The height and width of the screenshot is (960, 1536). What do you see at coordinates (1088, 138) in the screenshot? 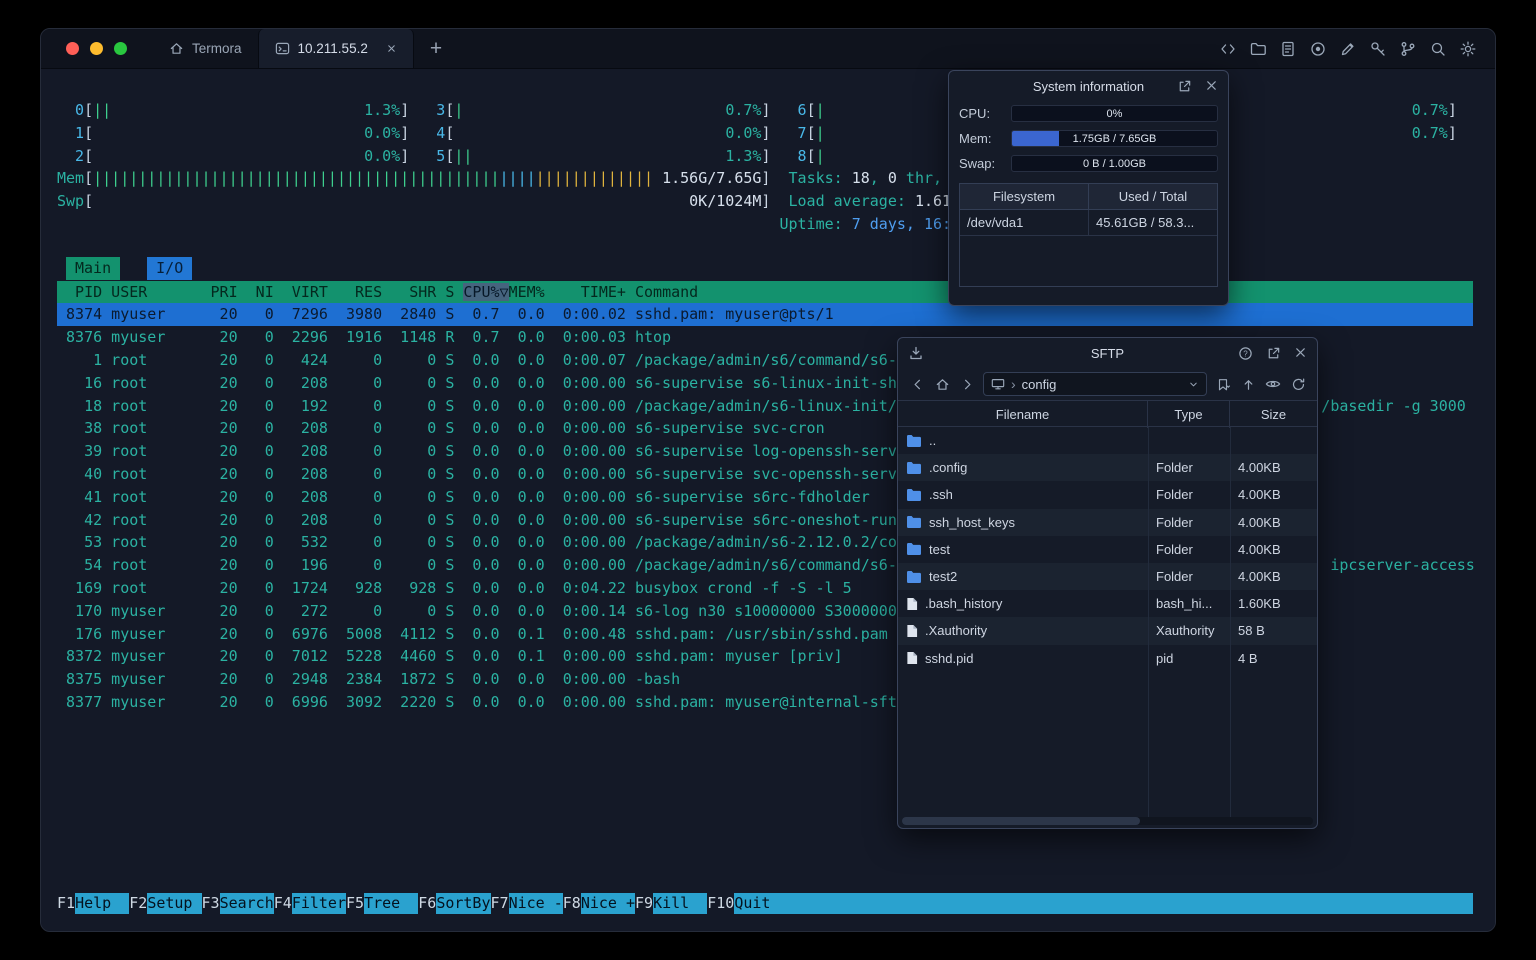
I see `mem-usage-row: Mem: 1.75GB / 7.65GB` at bounding box center [1088, 138].